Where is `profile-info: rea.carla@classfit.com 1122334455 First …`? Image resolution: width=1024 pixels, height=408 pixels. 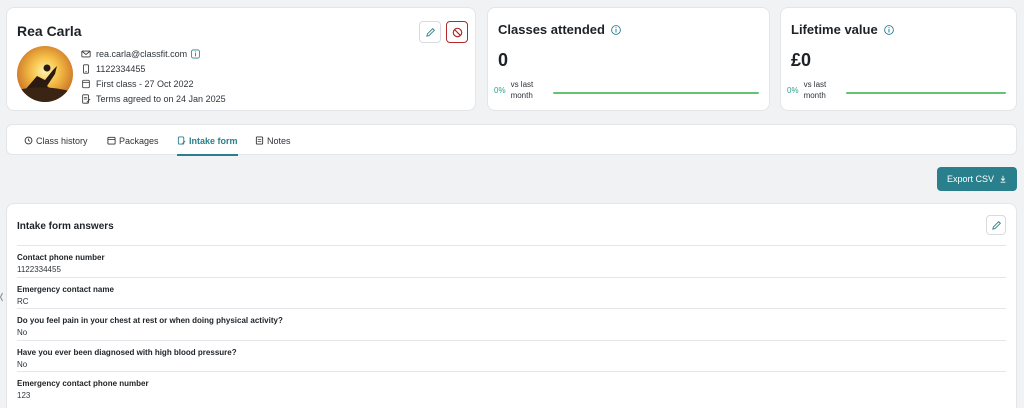
profile-info: rea.carla@classfit.com 1122334455 First … is located at coordinates (153, 76).